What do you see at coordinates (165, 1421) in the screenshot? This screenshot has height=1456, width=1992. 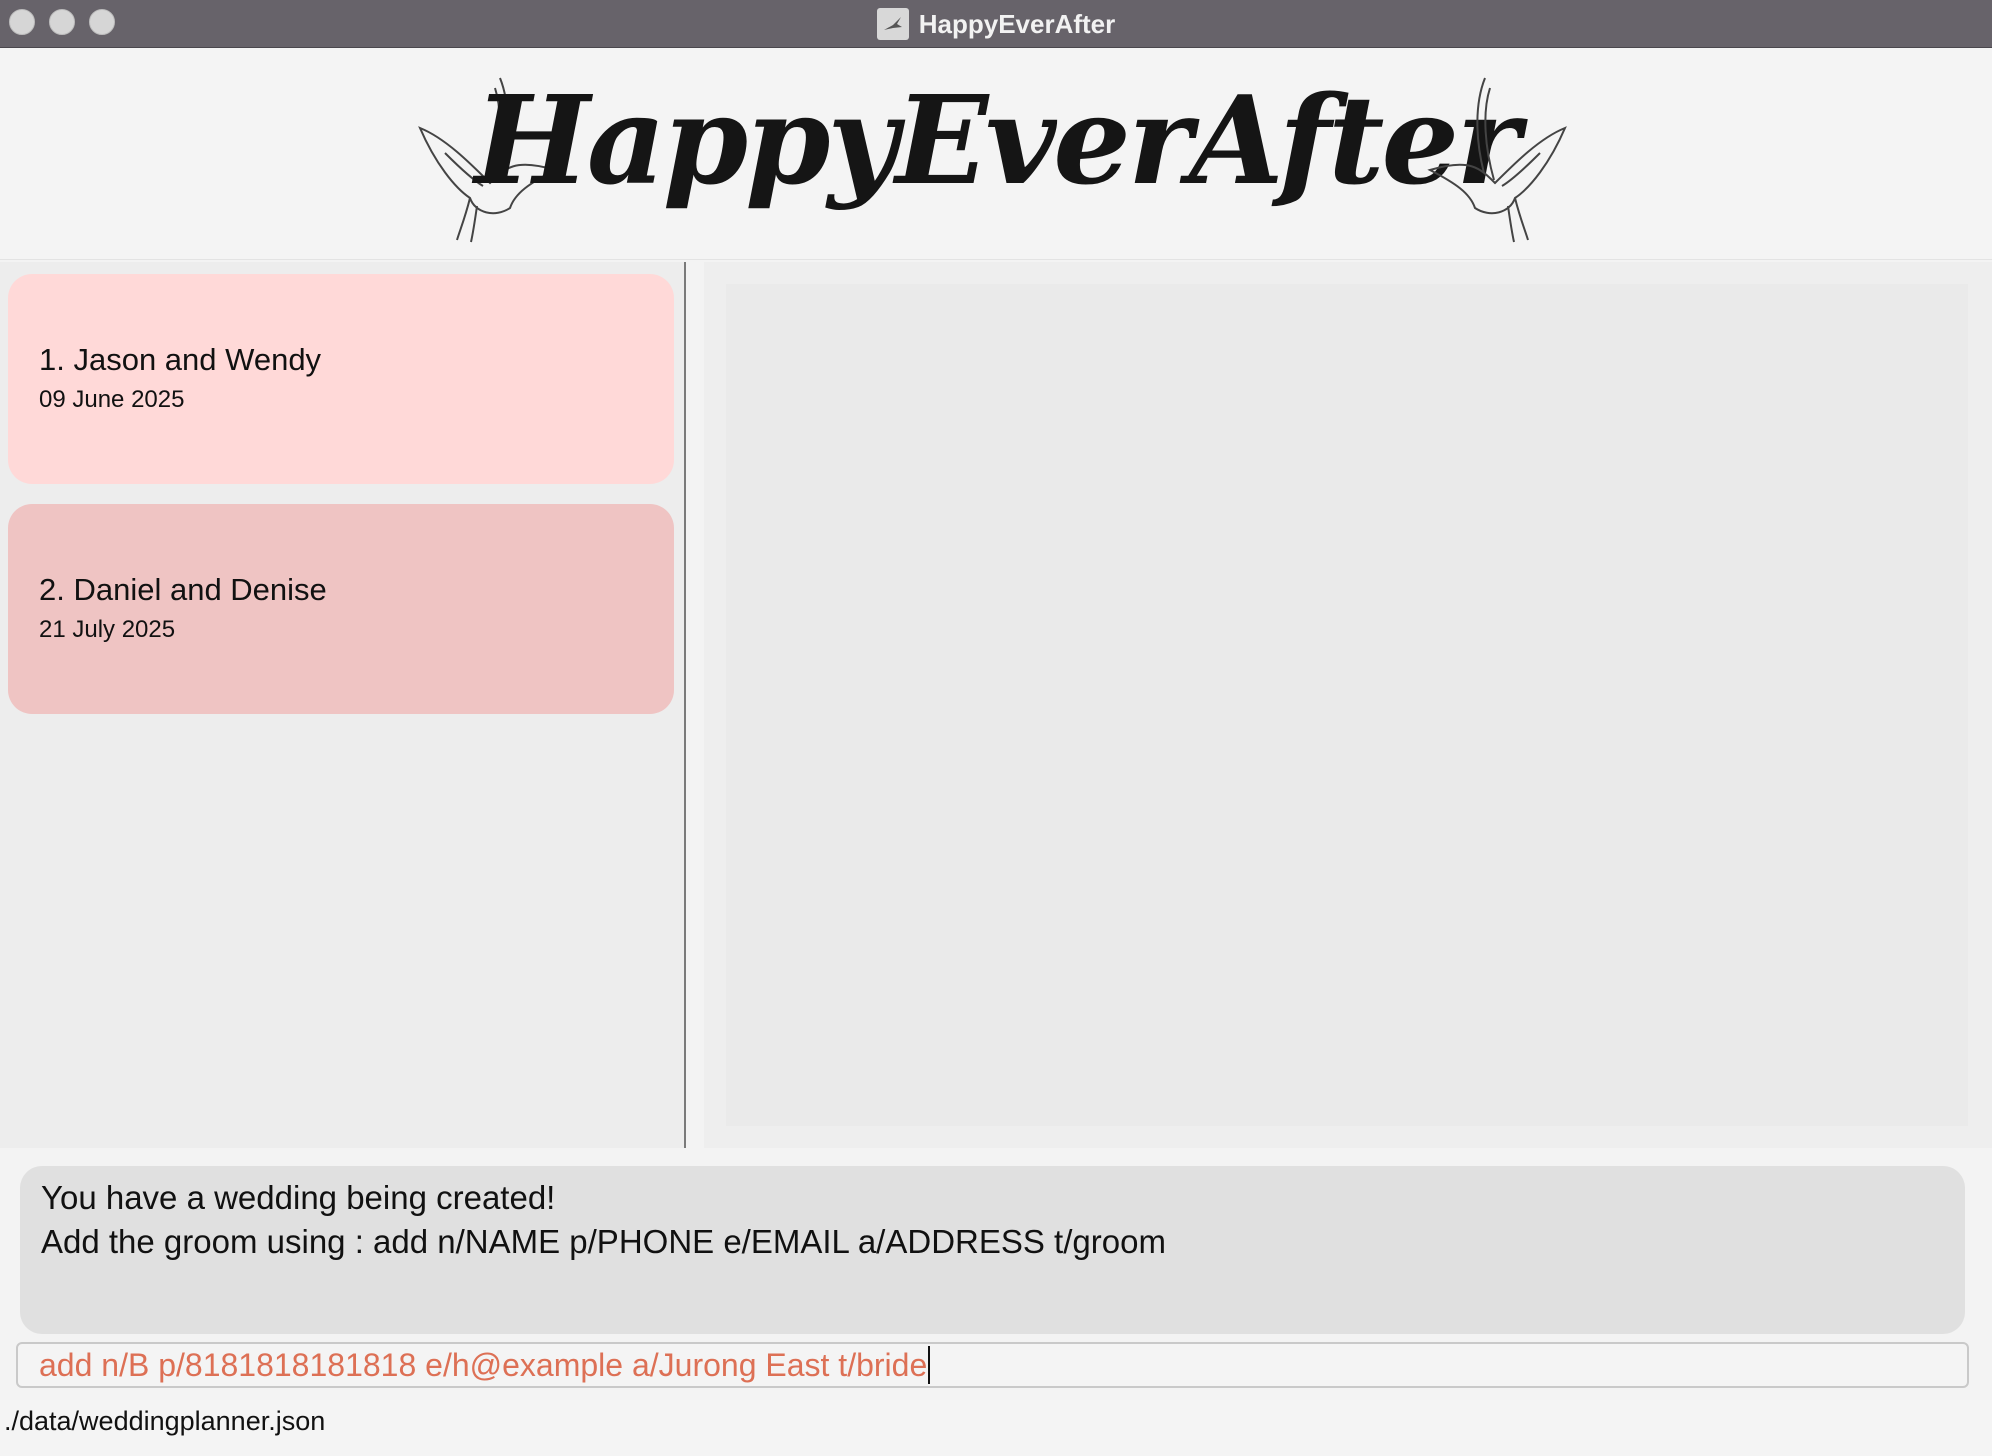 I see `save-file-path: ./data/weddingplanner.json` at bounding box center [165, 1421].